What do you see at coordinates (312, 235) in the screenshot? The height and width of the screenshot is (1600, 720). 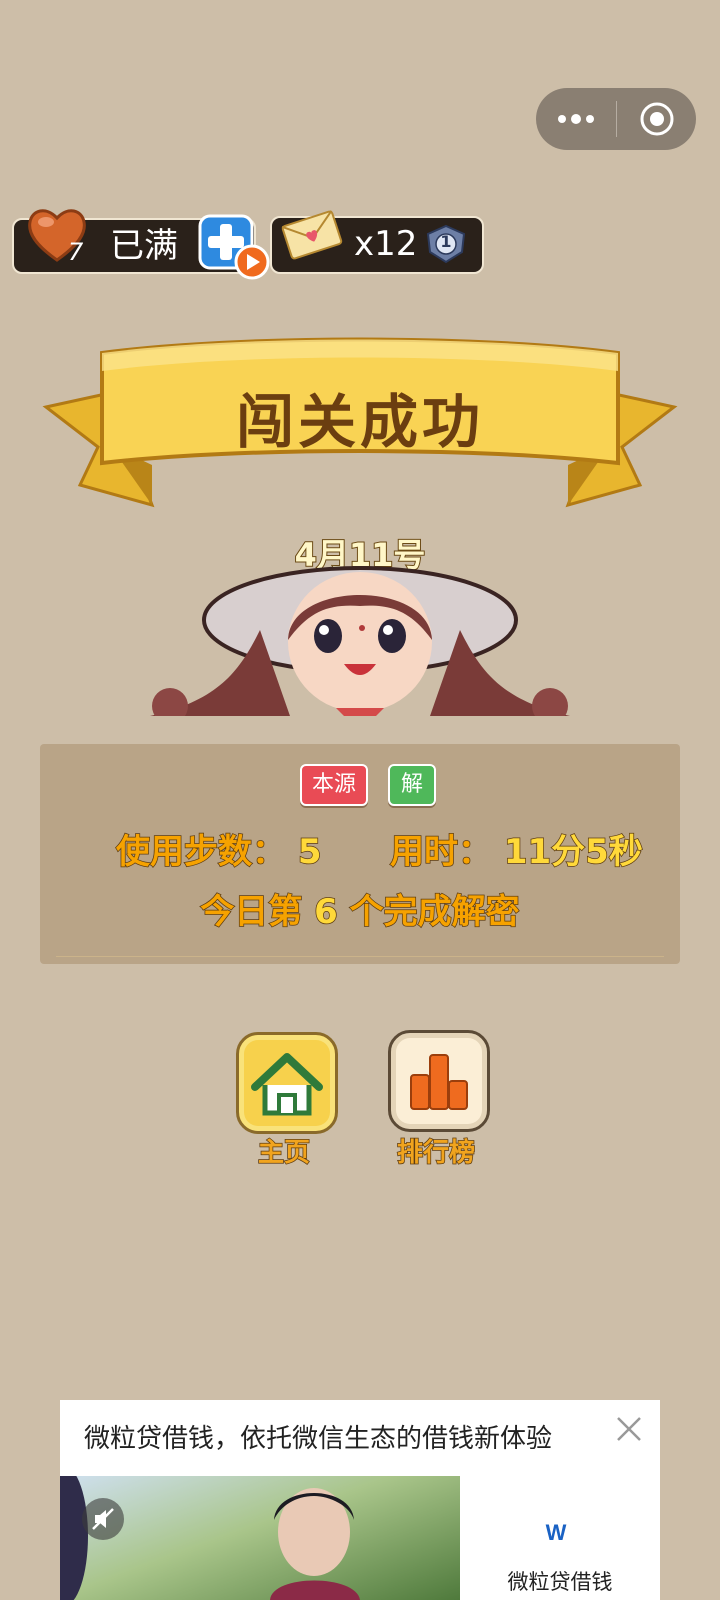 I see `envelope-icon` at bounding box center [312, 235].